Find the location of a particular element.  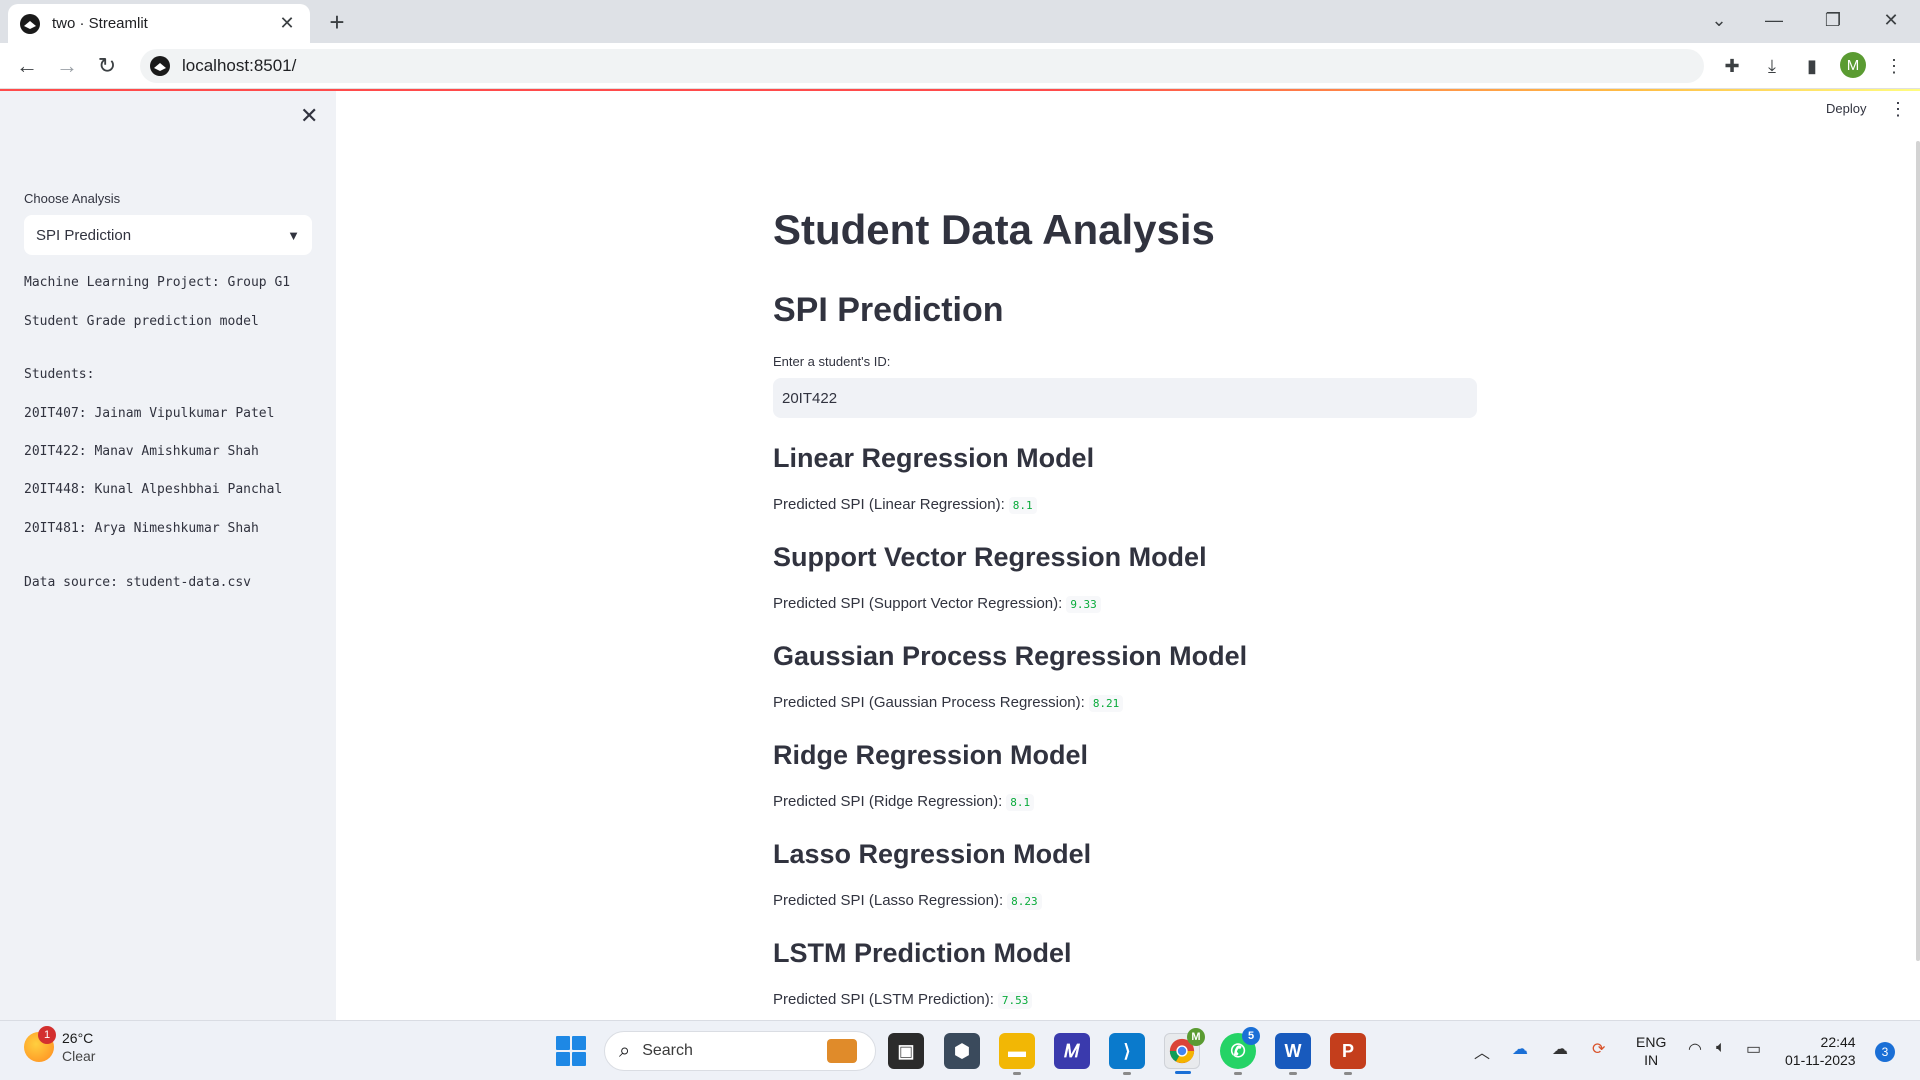

system-clock: 22:44 01-11-2023 is located at coordinates (1820, 1051).